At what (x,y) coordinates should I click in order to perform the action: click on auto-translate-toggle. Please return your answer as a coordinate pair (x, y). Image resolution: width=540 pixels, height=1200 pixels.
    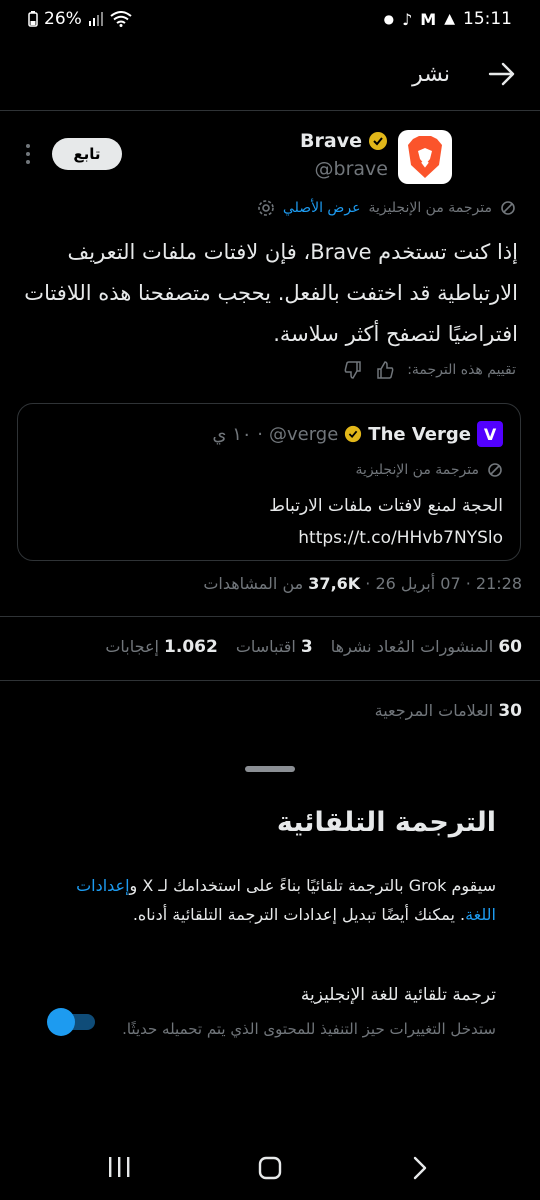
    Looking at the image, I should click on (71, 1022).